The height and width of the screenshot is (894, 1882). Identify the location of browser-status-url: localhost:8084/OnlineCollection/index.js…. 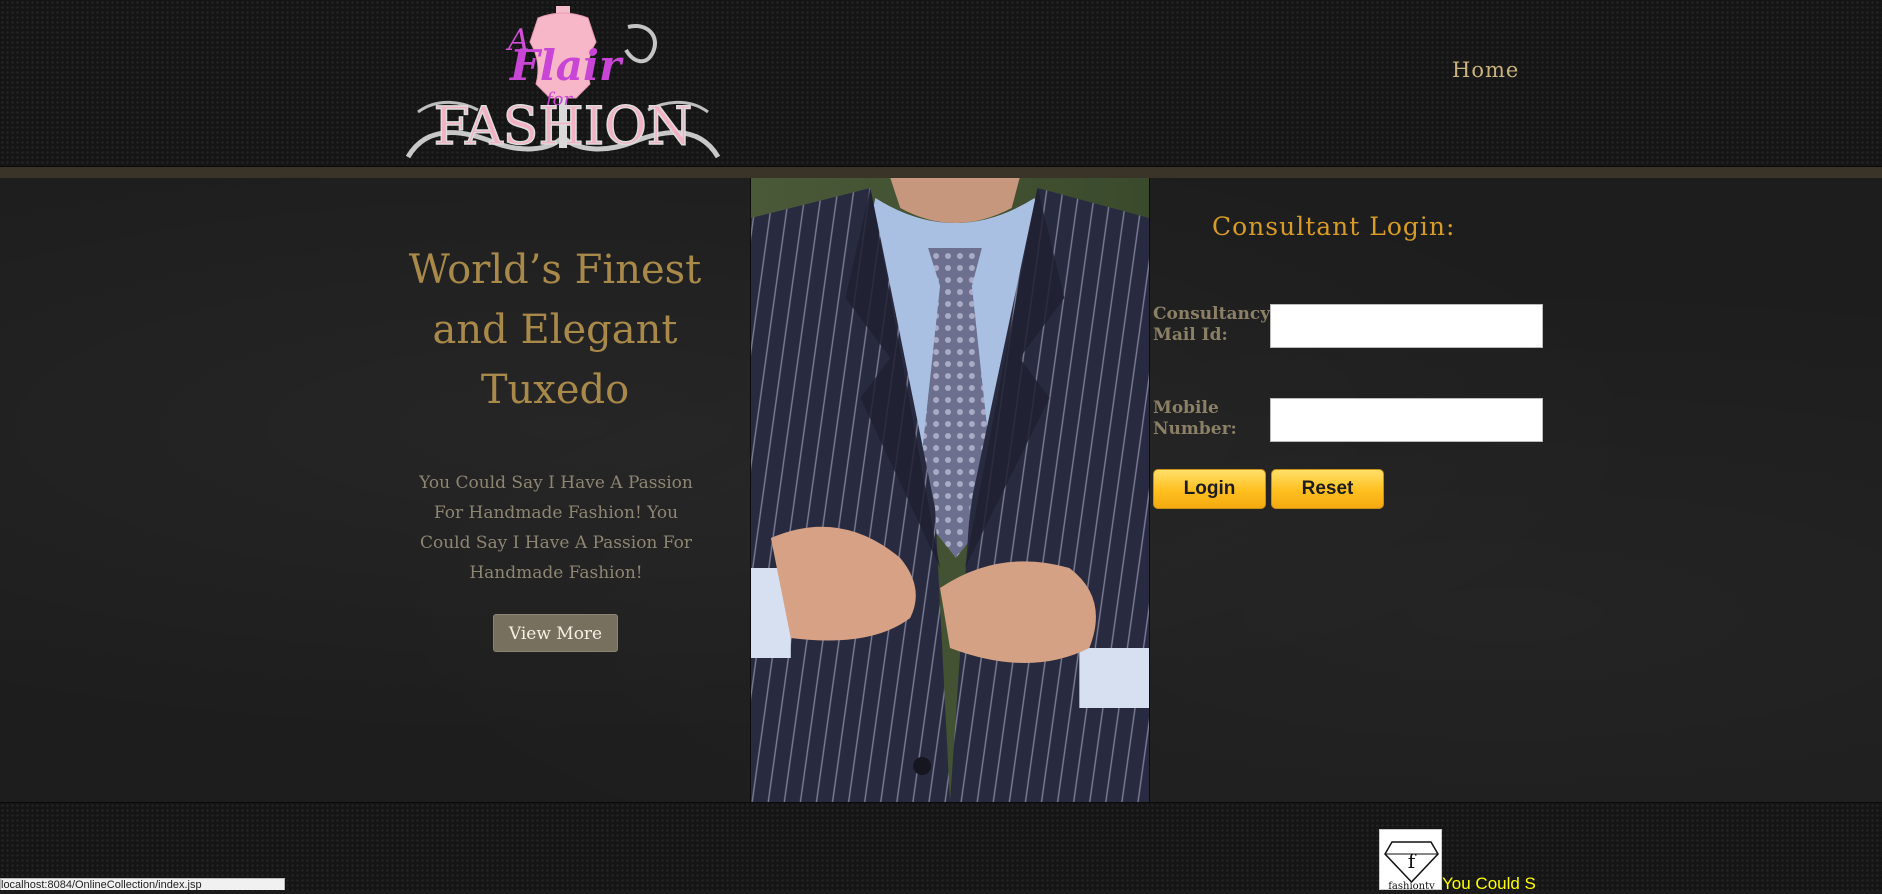
(142, 884).